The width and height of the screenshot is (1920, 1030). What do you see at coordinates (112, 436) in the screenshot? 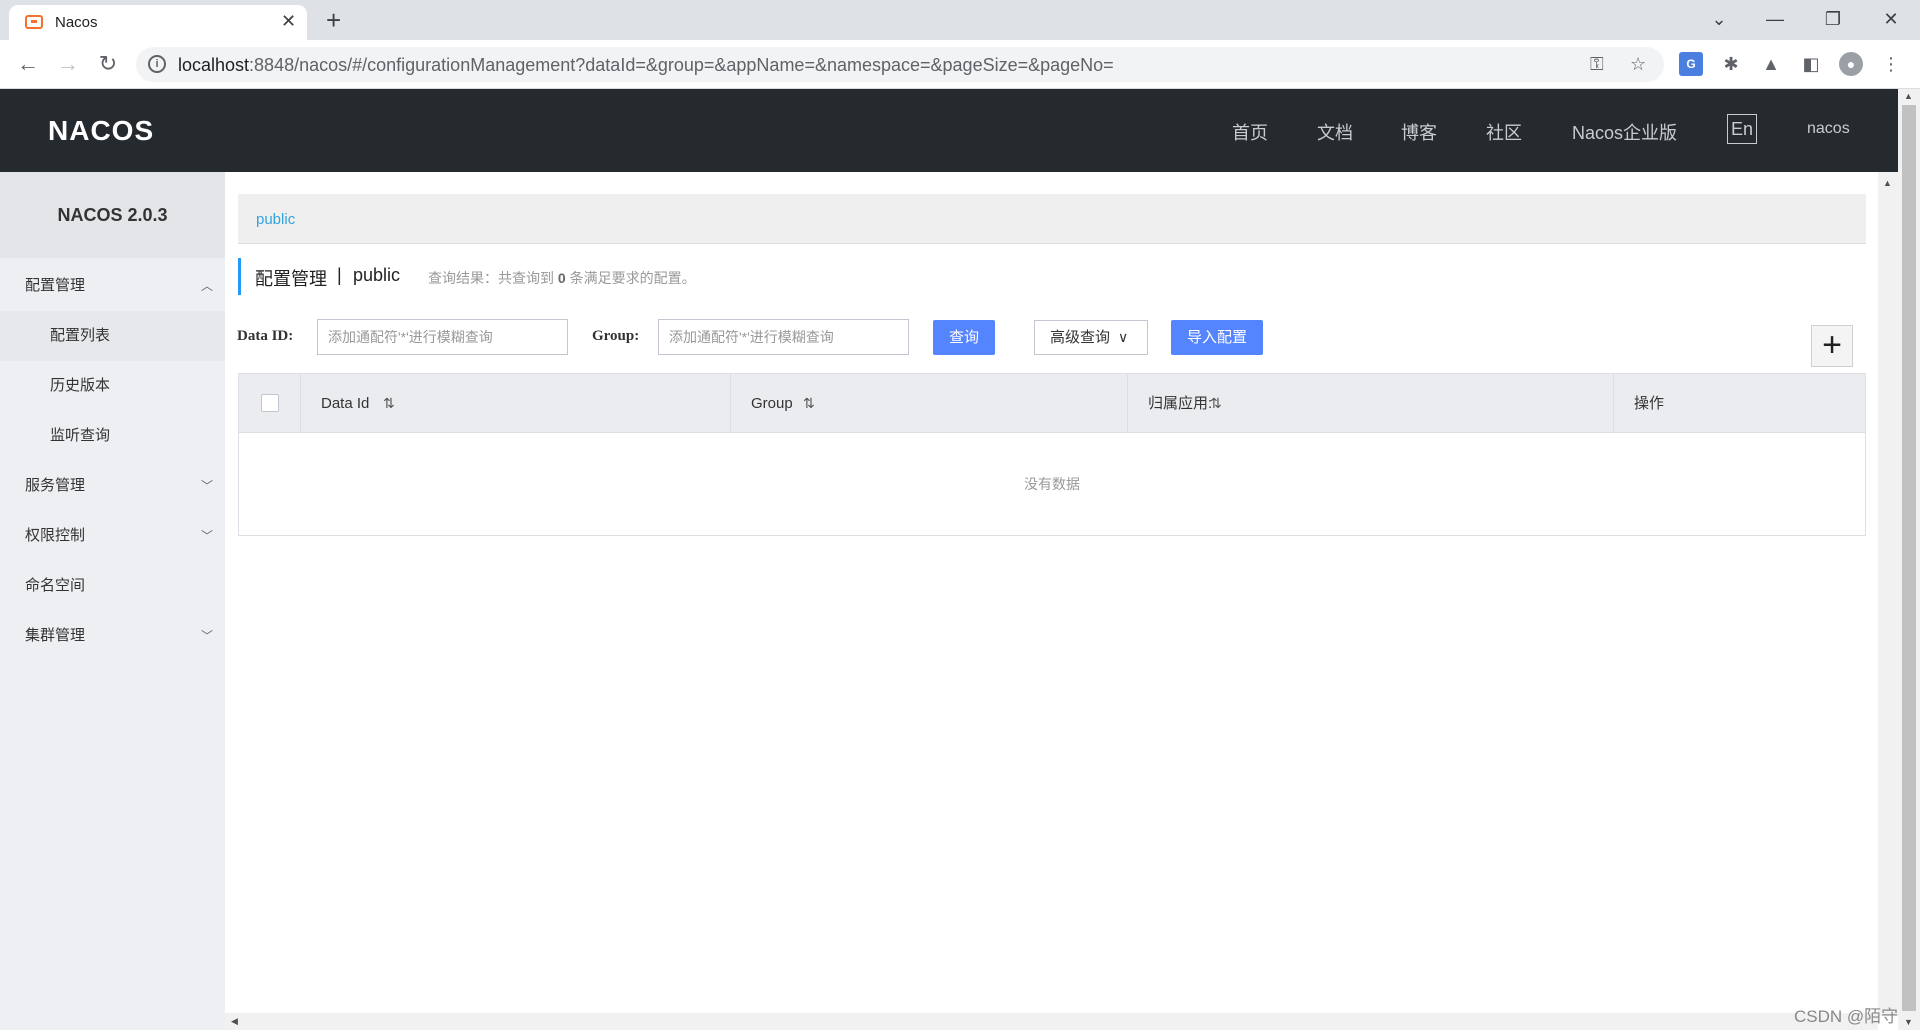
I see `sidebar-item-listener-query: 监听查询` at bounding box center [112, 436].